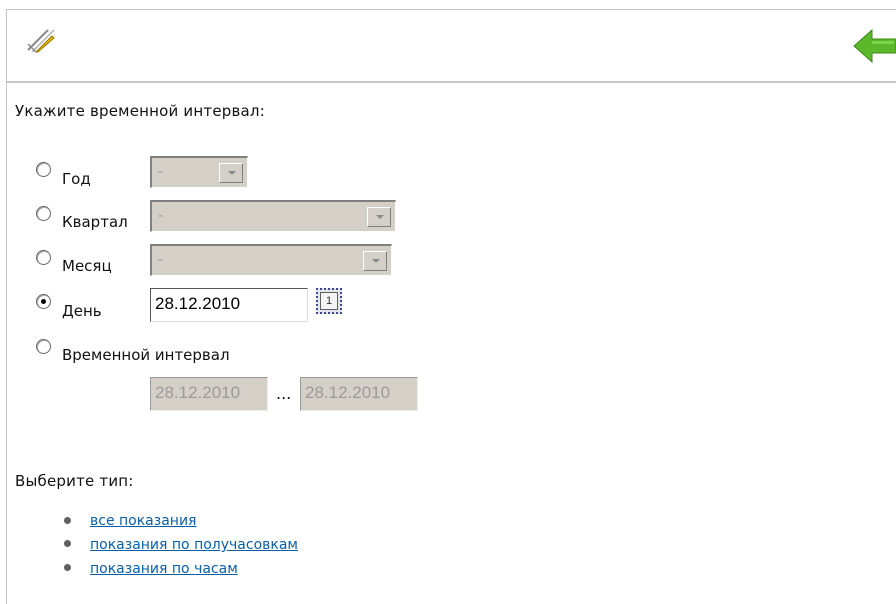  Describe the element at coordinates (273, 216) in the screenshot. I see `quarter-select: -` at that location.